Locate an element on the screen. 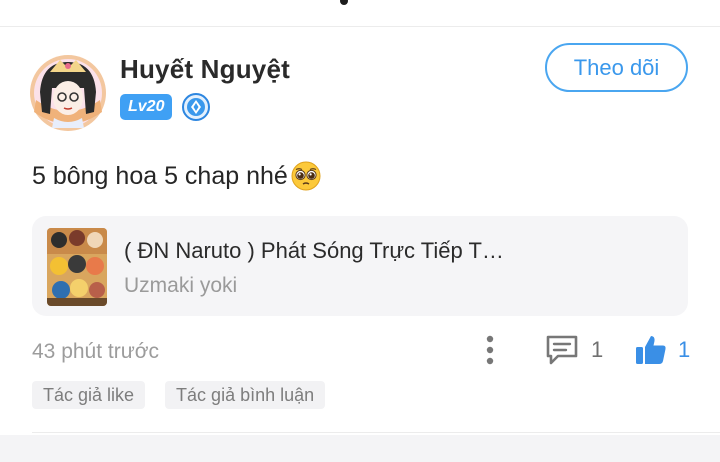  book-cover-image is located at coordinates (77, 267).